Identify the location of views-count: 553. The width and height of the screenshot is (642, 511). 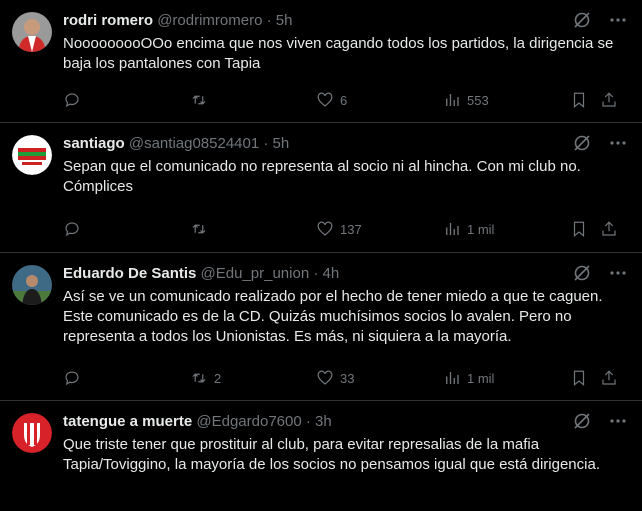
(478, 100).